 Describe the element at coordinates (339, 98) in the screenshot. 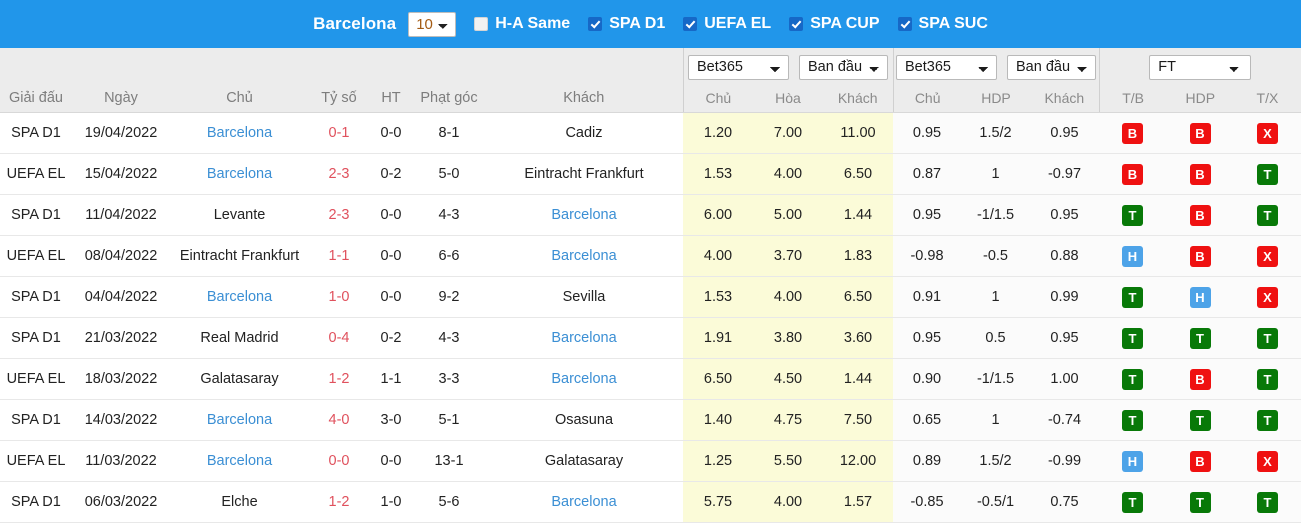

I see `header-label-score: Tỷ số` at that location.